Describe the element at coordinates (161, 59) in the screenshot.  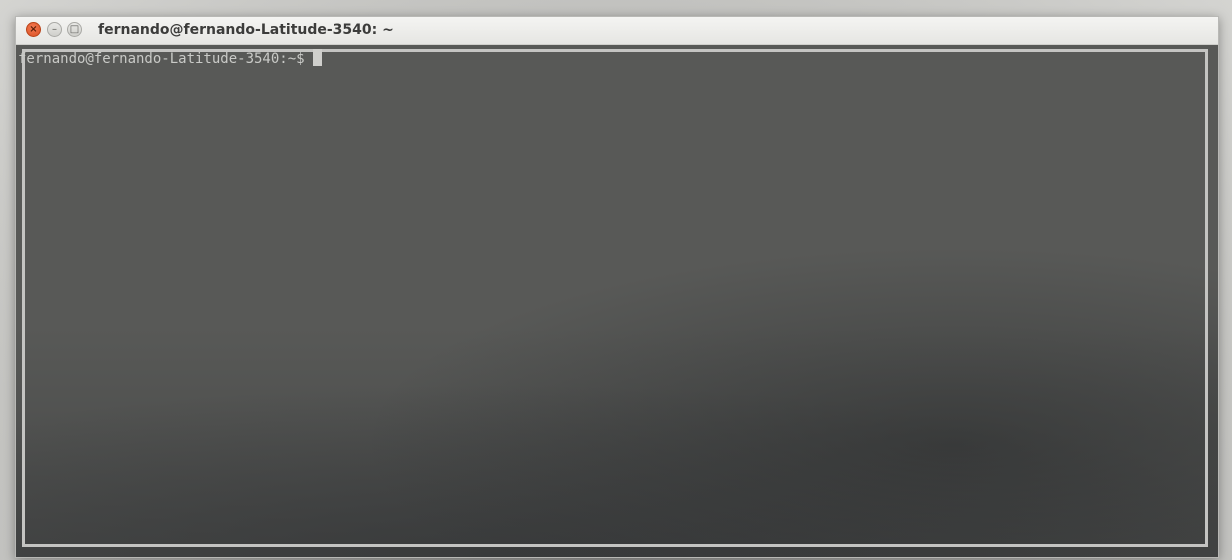
I see `shell-prompt: fernando@fernando-Latitude-3540:~$` at that location.